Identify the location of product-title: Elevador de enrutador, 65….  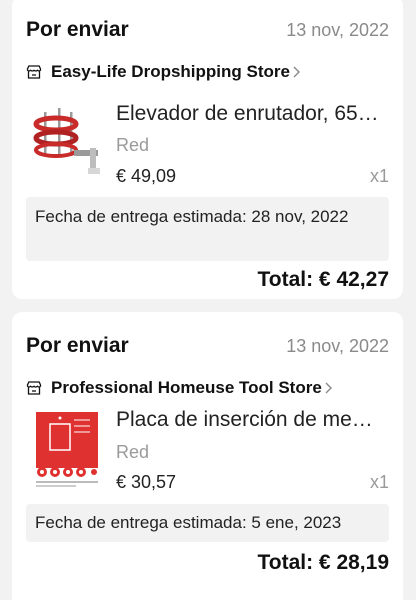
(251, 114).